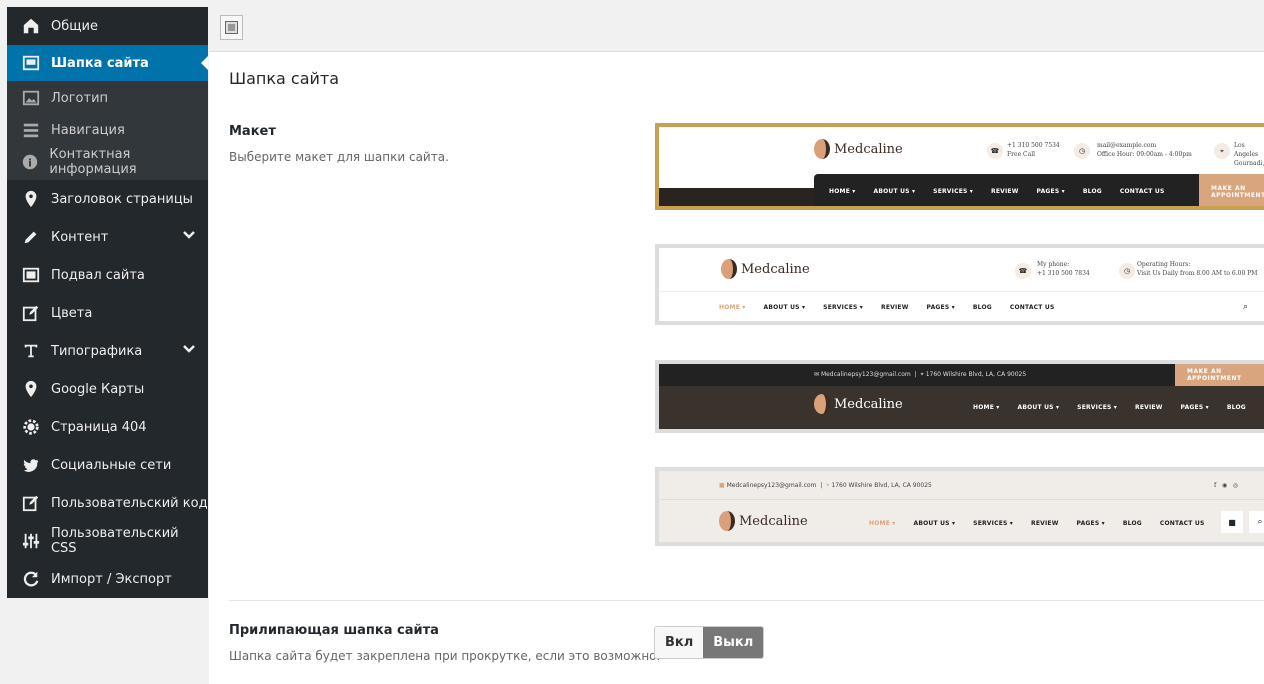 The image size is (1264, 684). What do you see at coordinates (339, 157) in the screenshot?
I see `layout-description: Выберите макет для шапки сайта.` at bounding box center [339, 157].